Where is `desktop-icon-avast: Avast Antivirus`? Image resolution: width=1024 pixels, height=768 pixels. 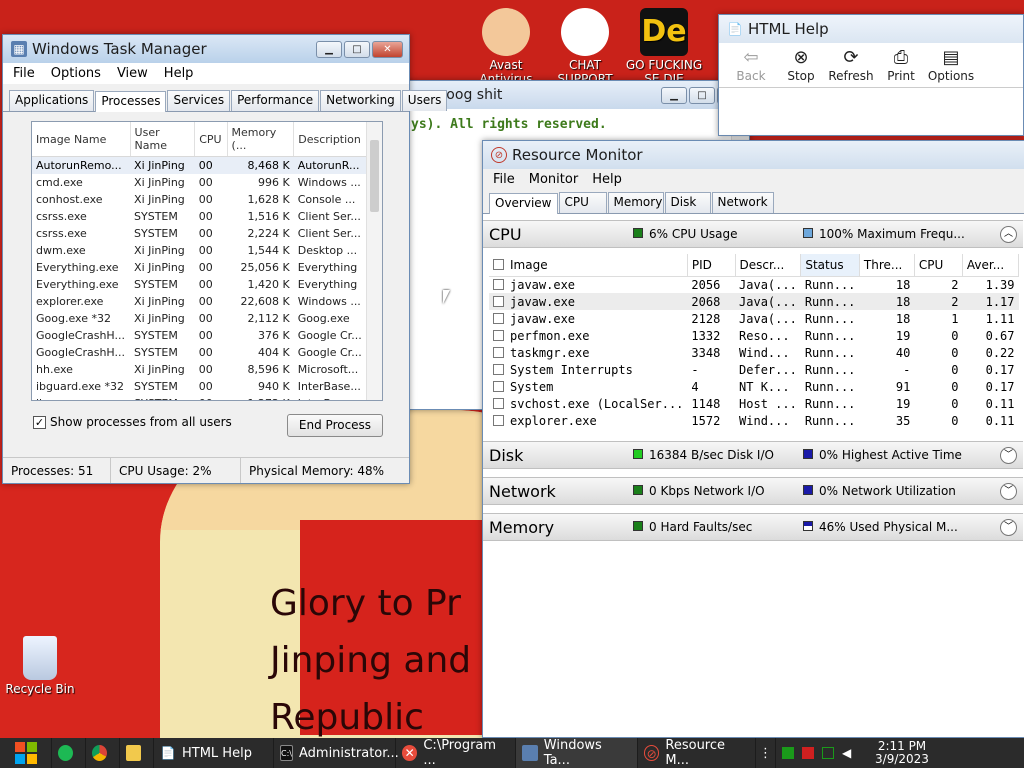 desktop-icon-avast: Avast Antivirus is located at coordinates (506, 47).